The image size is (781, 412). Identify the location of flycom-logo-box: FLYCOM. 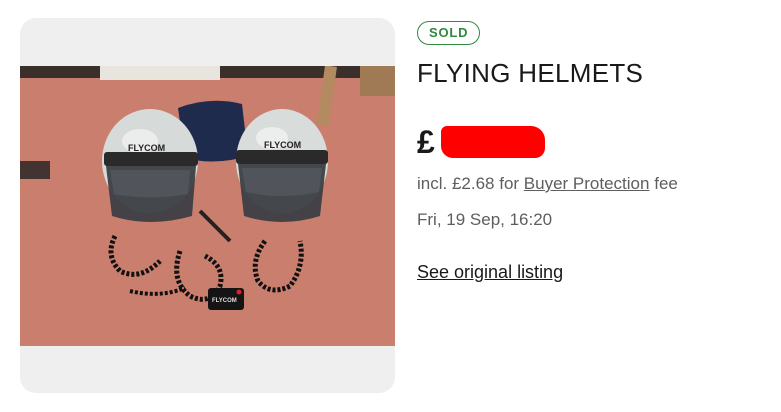
(224, 301).